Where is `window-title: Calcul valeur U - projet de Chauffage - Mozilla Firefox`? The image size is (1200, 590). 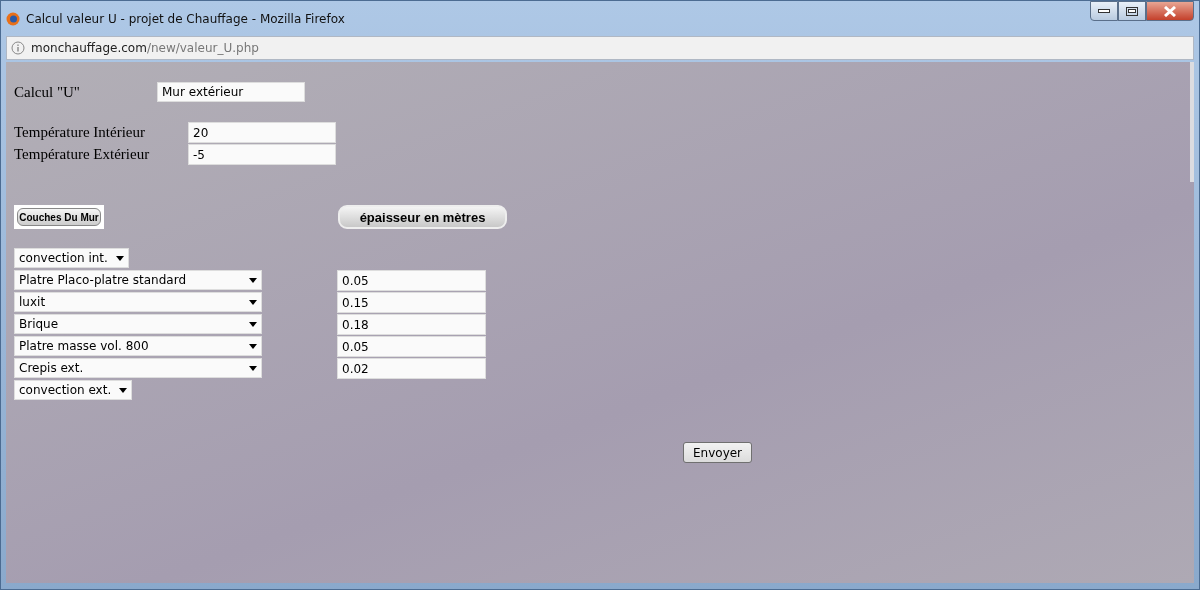 window-title: Calcul valeur U - projet de Chauffage - Mozilla Firefox is located at coordinates (185, 18).